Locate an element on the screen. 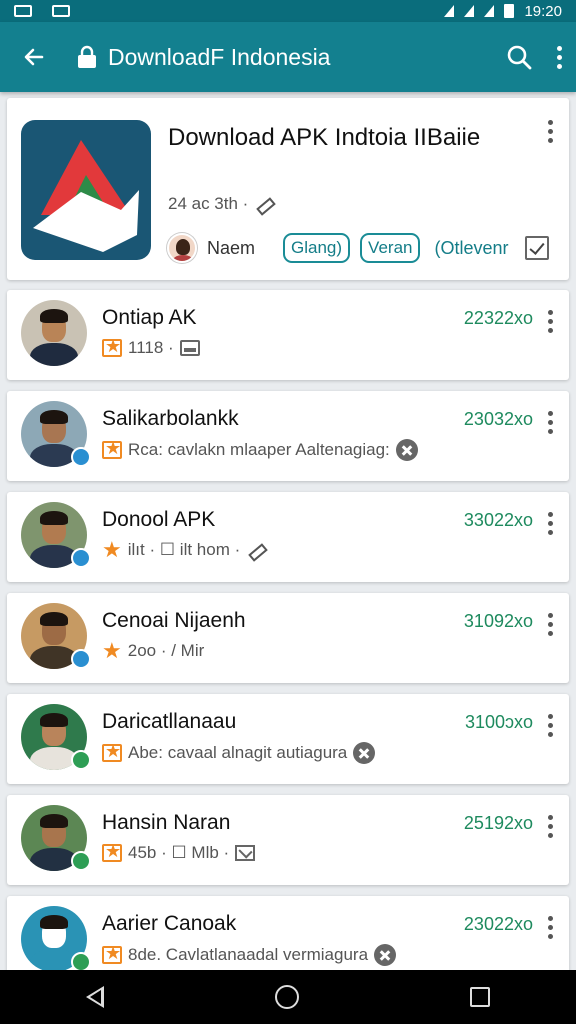  app-size: 33022xo is located at coordinates (498, 520).